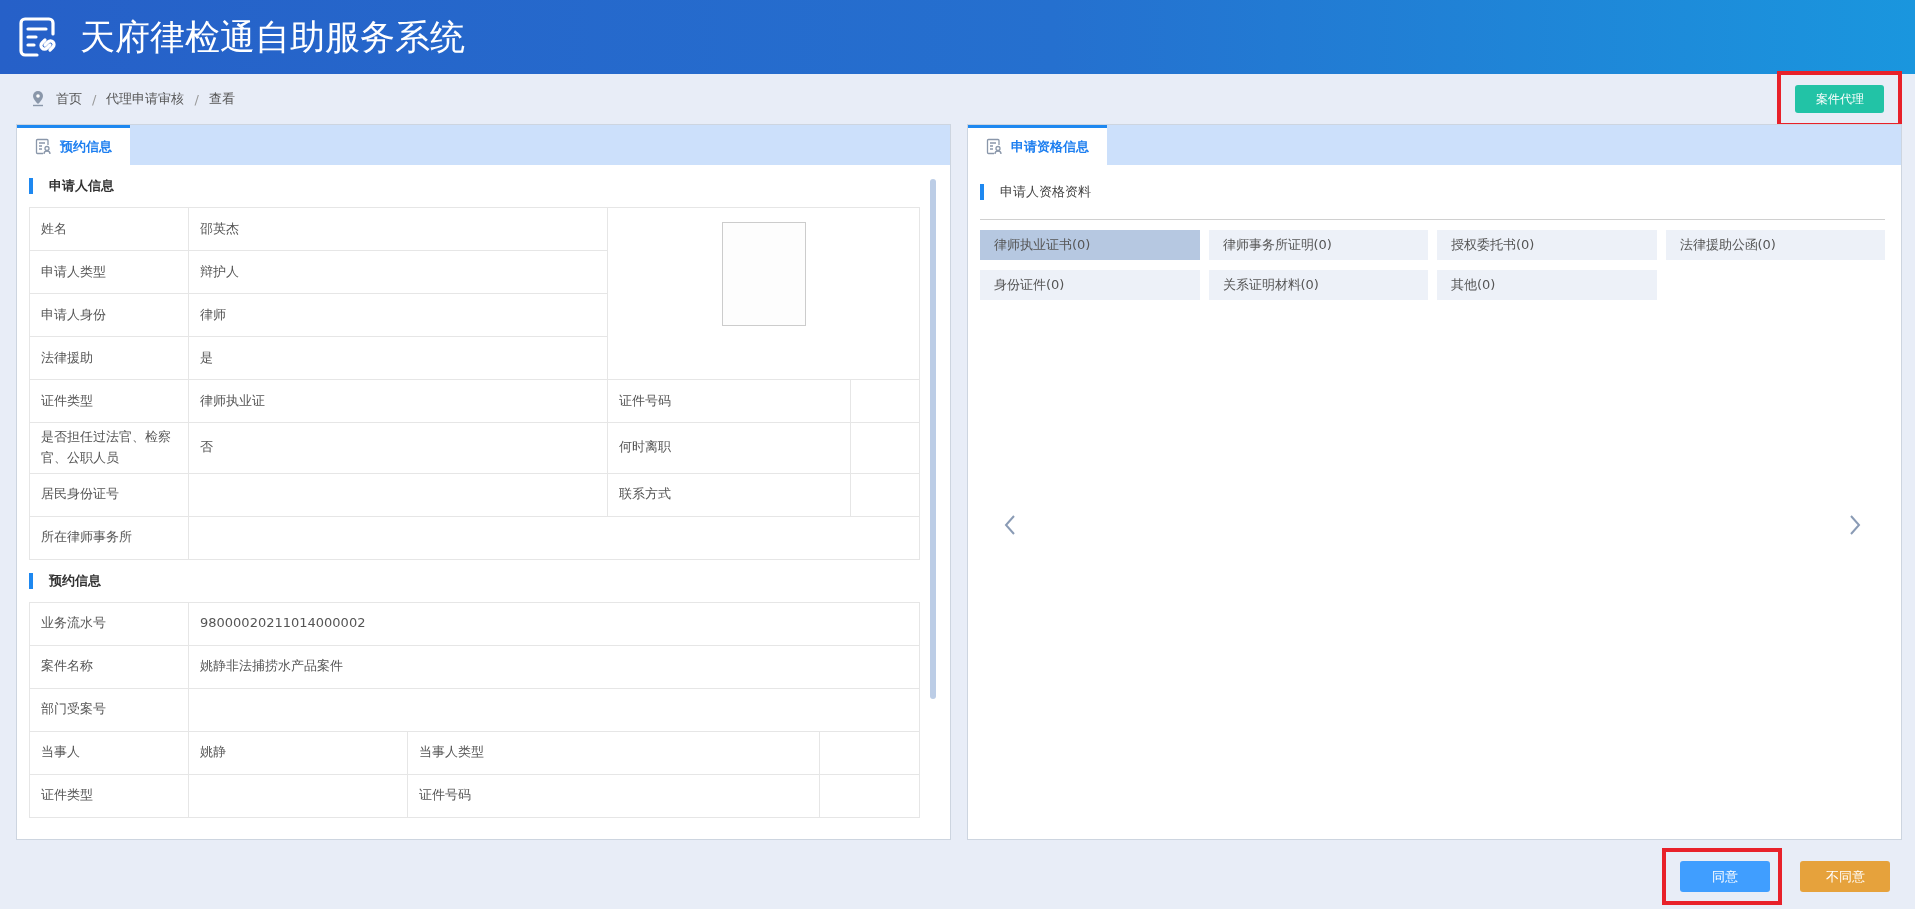 The width and height of the screenshot is (1915, 909). Describe the element at coordinates (1547, 245) in the screenshot. I see `document-tab: 授权委托书(0)` at that location.